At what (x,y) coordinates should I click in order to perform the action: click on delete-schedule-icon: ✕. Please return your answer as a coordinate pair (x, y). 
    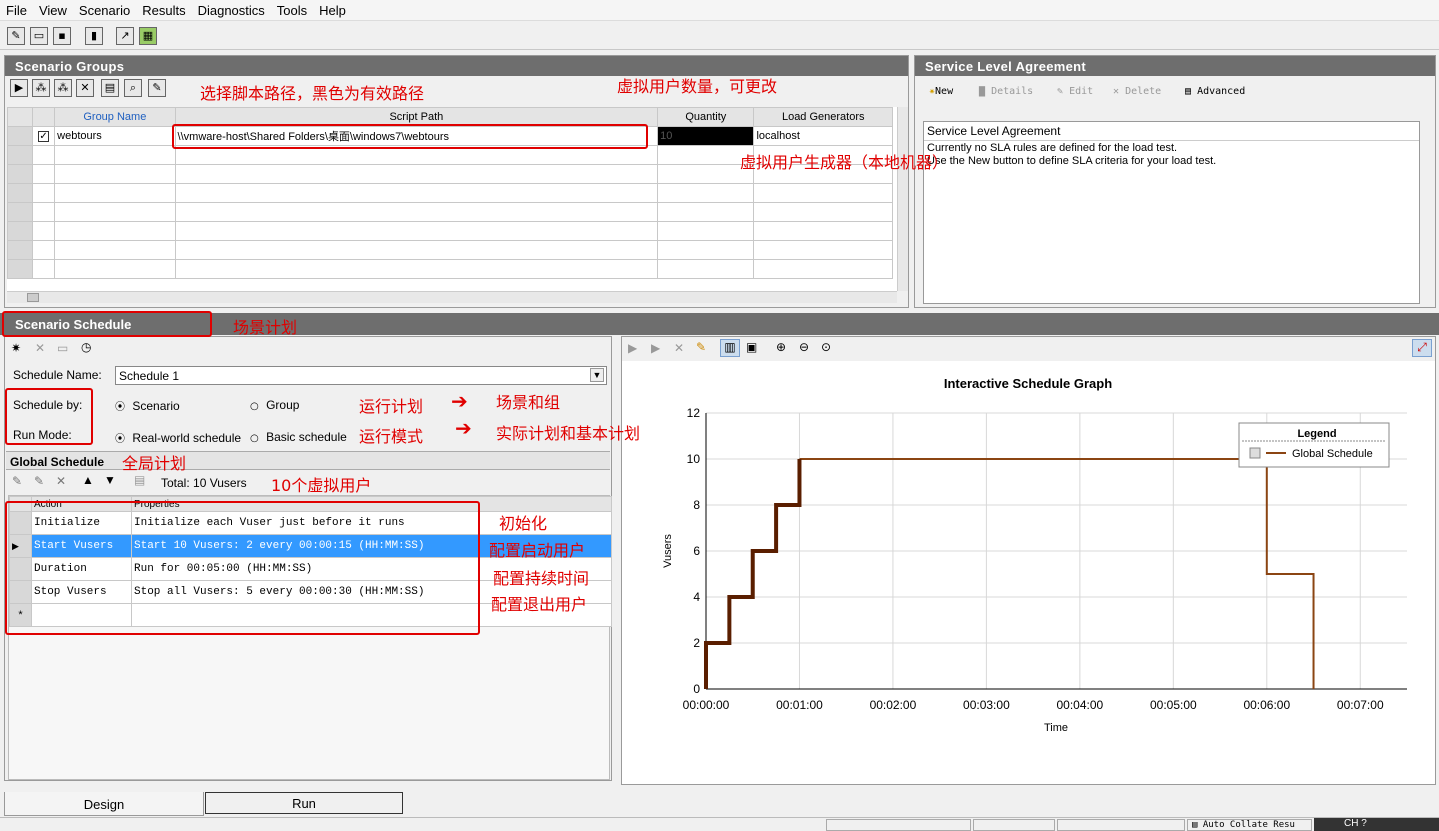
    Looking at the image, I should click on (40, 348).